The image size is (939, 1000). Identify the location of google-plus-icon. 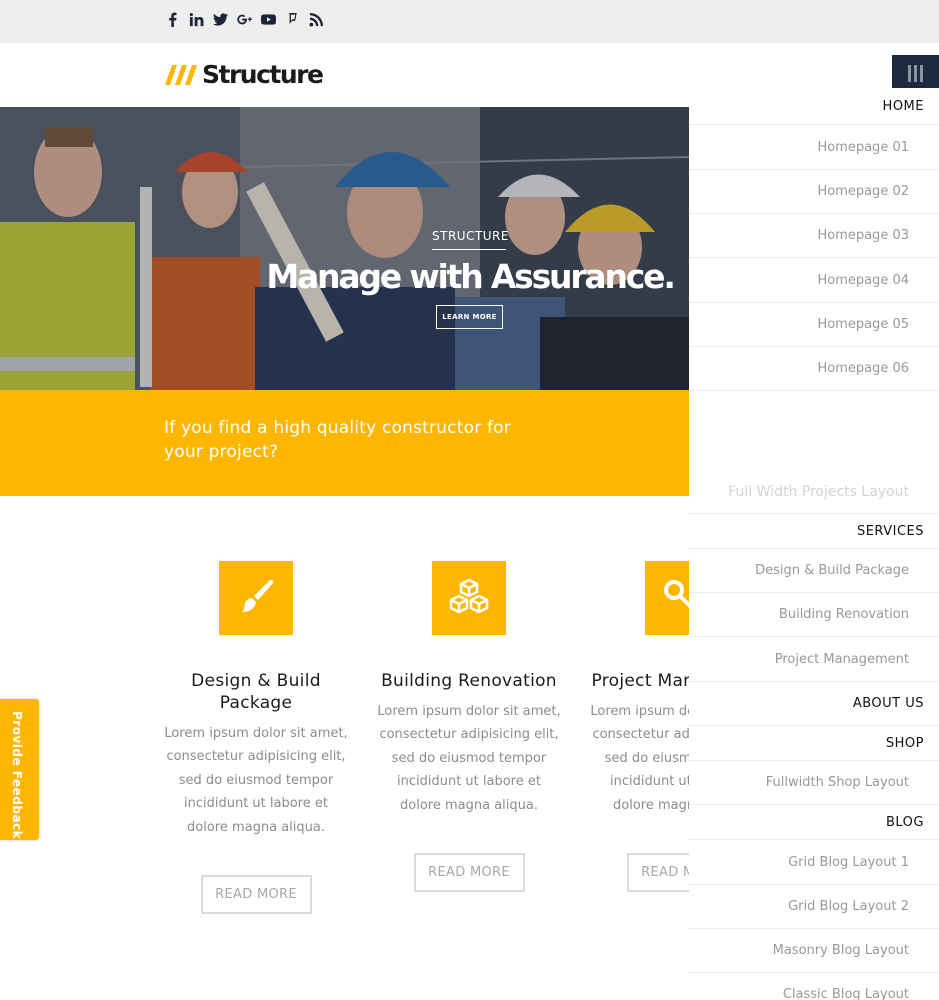
(244, 19).